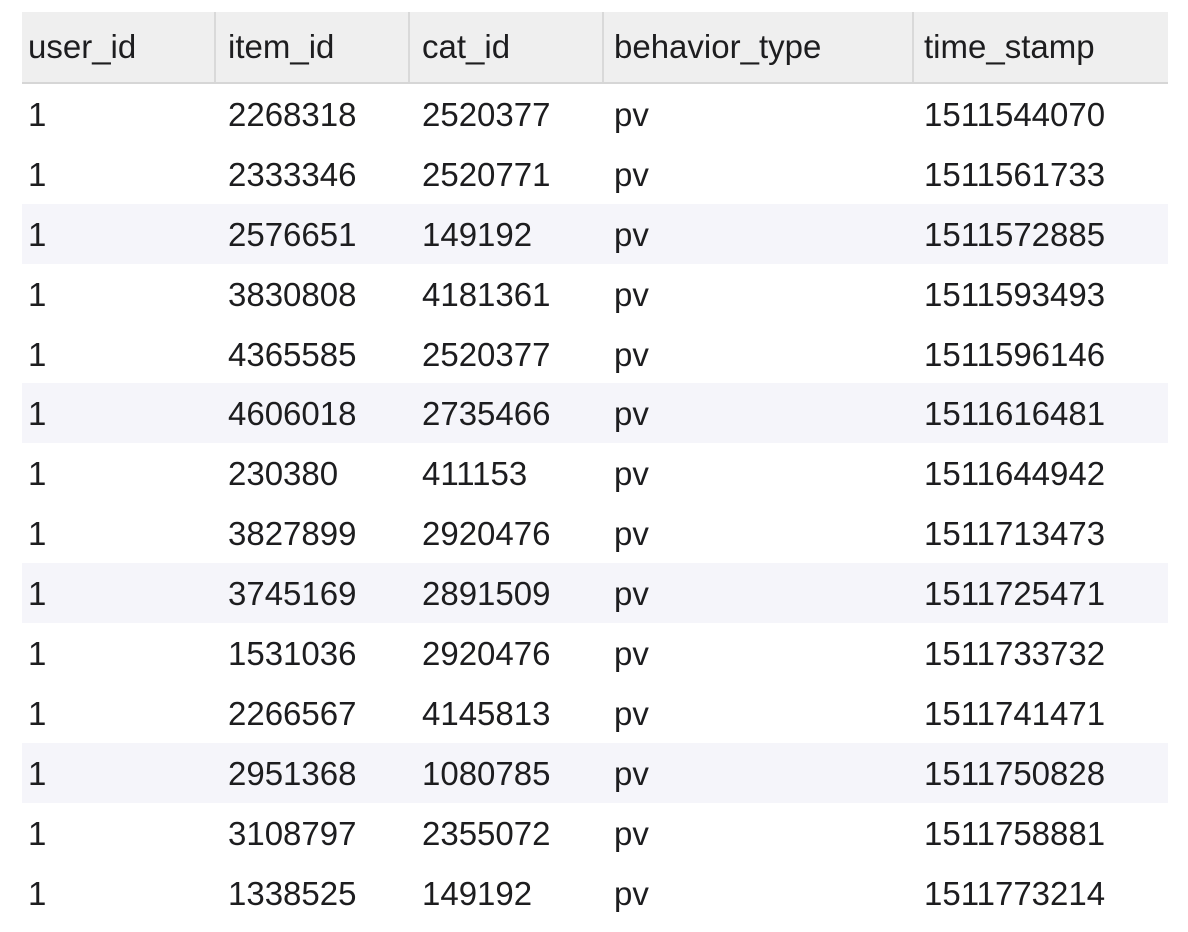 The height and width of the screenshot is (932, 1188). I want to click on cell-time-stamp: 1511544070, so click(1014, 114).